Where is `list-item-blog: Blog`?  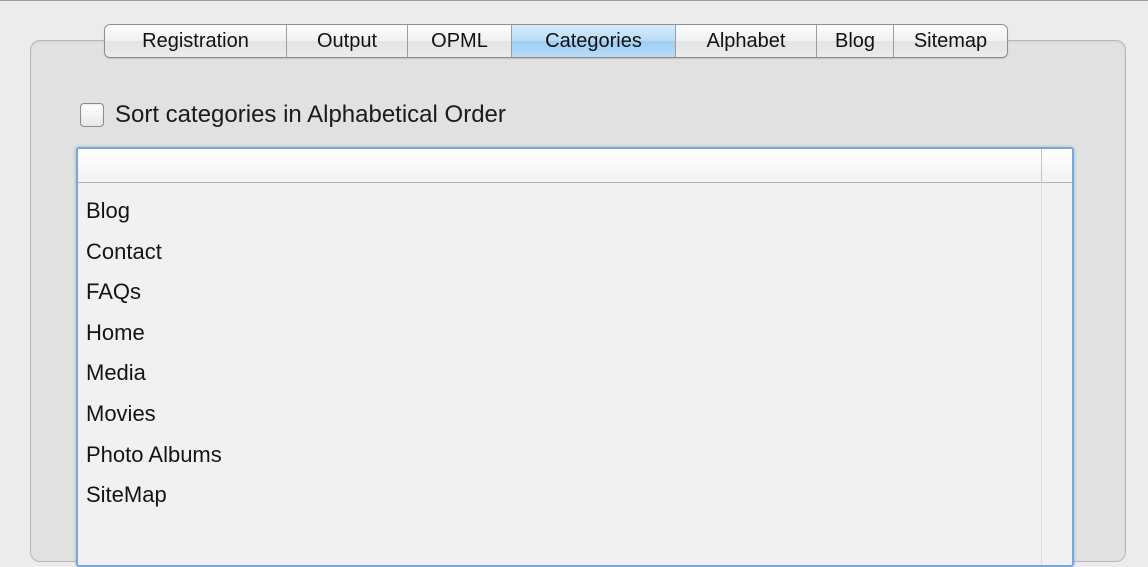 list-item-blog: Blog is located at coordinates (154, 211).